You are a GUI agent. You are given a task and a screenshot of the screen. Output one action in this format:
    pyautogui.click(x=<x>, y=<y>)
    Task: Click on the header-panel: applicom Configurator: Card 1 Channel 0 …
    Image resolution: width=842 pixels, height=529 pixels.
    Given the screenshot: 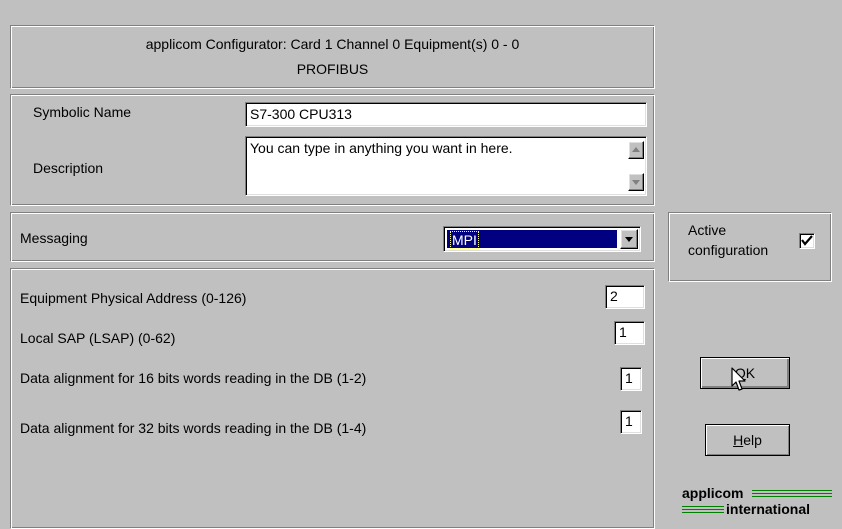 What is the action you would take?
    pyautogui.click(x=332, y=57)
    